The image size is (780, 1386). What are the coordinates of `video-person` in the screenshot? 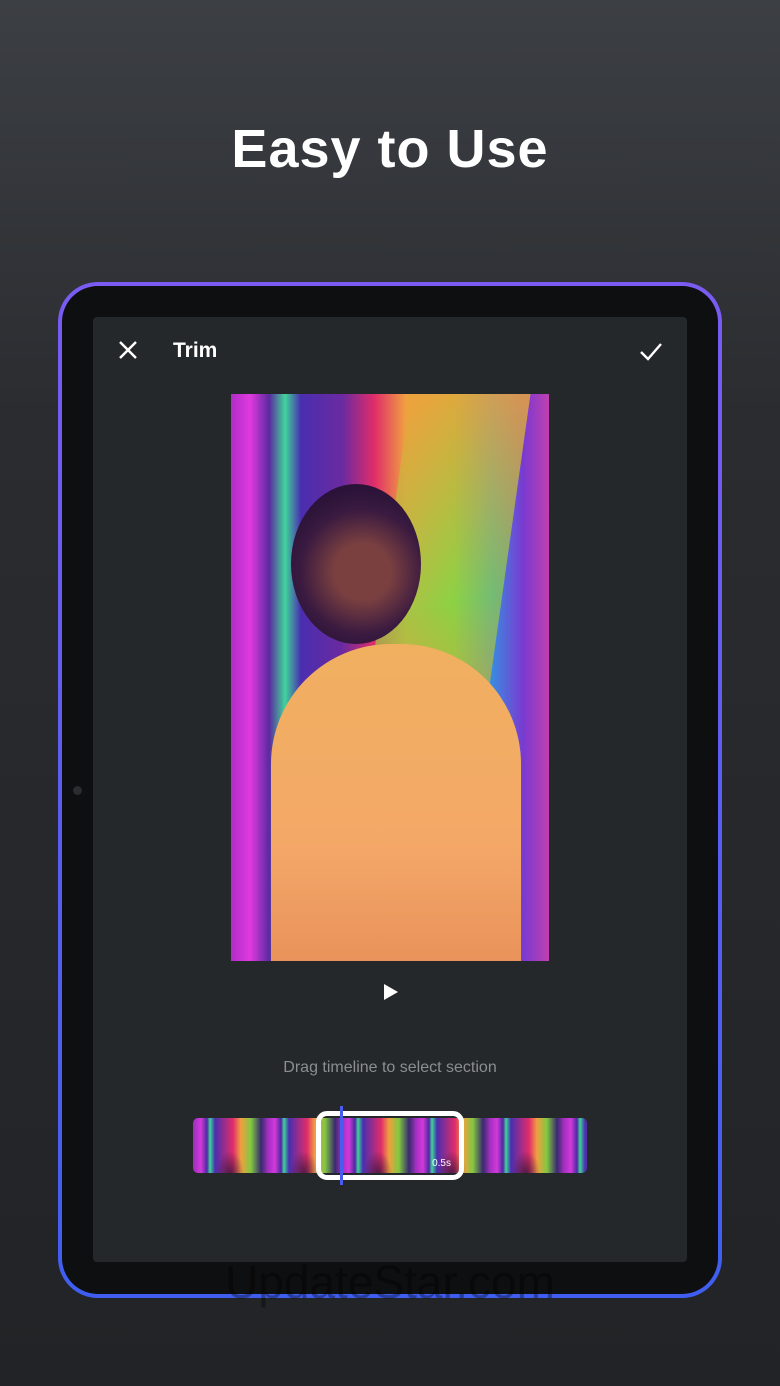 It's located at (396, 802).